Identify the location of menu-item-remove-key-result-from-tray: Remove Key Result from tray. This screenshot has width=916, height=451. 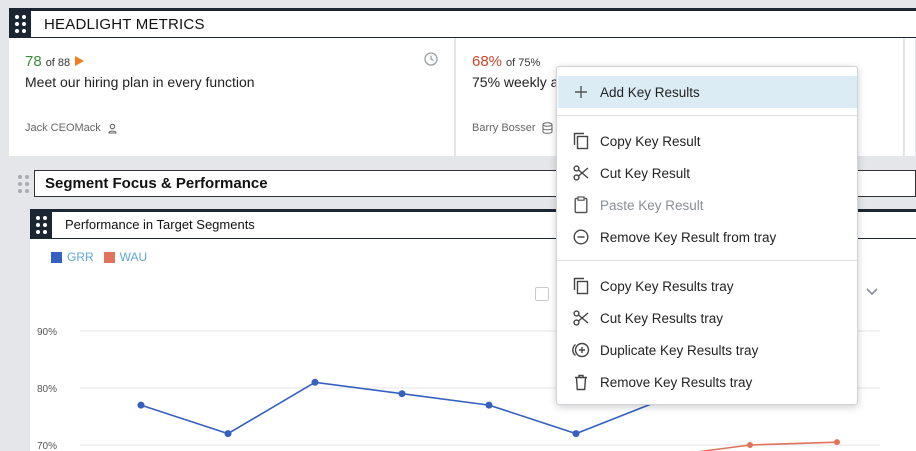
(707, 237).